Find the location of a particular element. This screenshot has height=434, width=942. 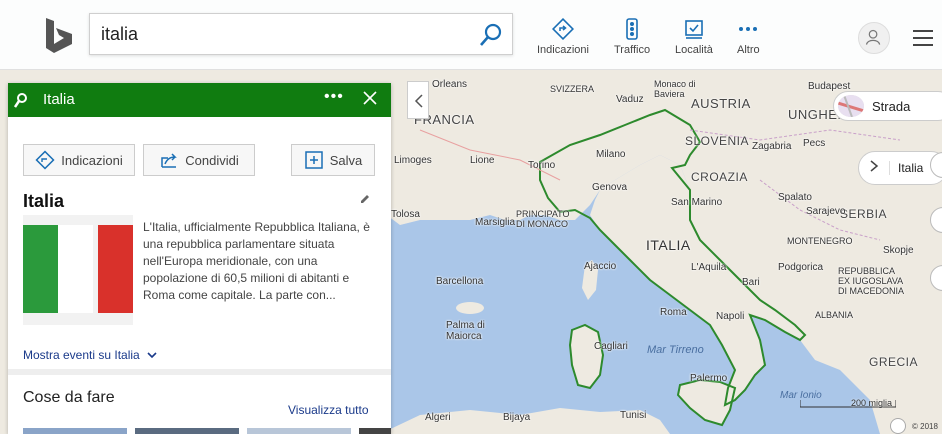

location-nav-label: Italia is located at coordinates (906, 168).